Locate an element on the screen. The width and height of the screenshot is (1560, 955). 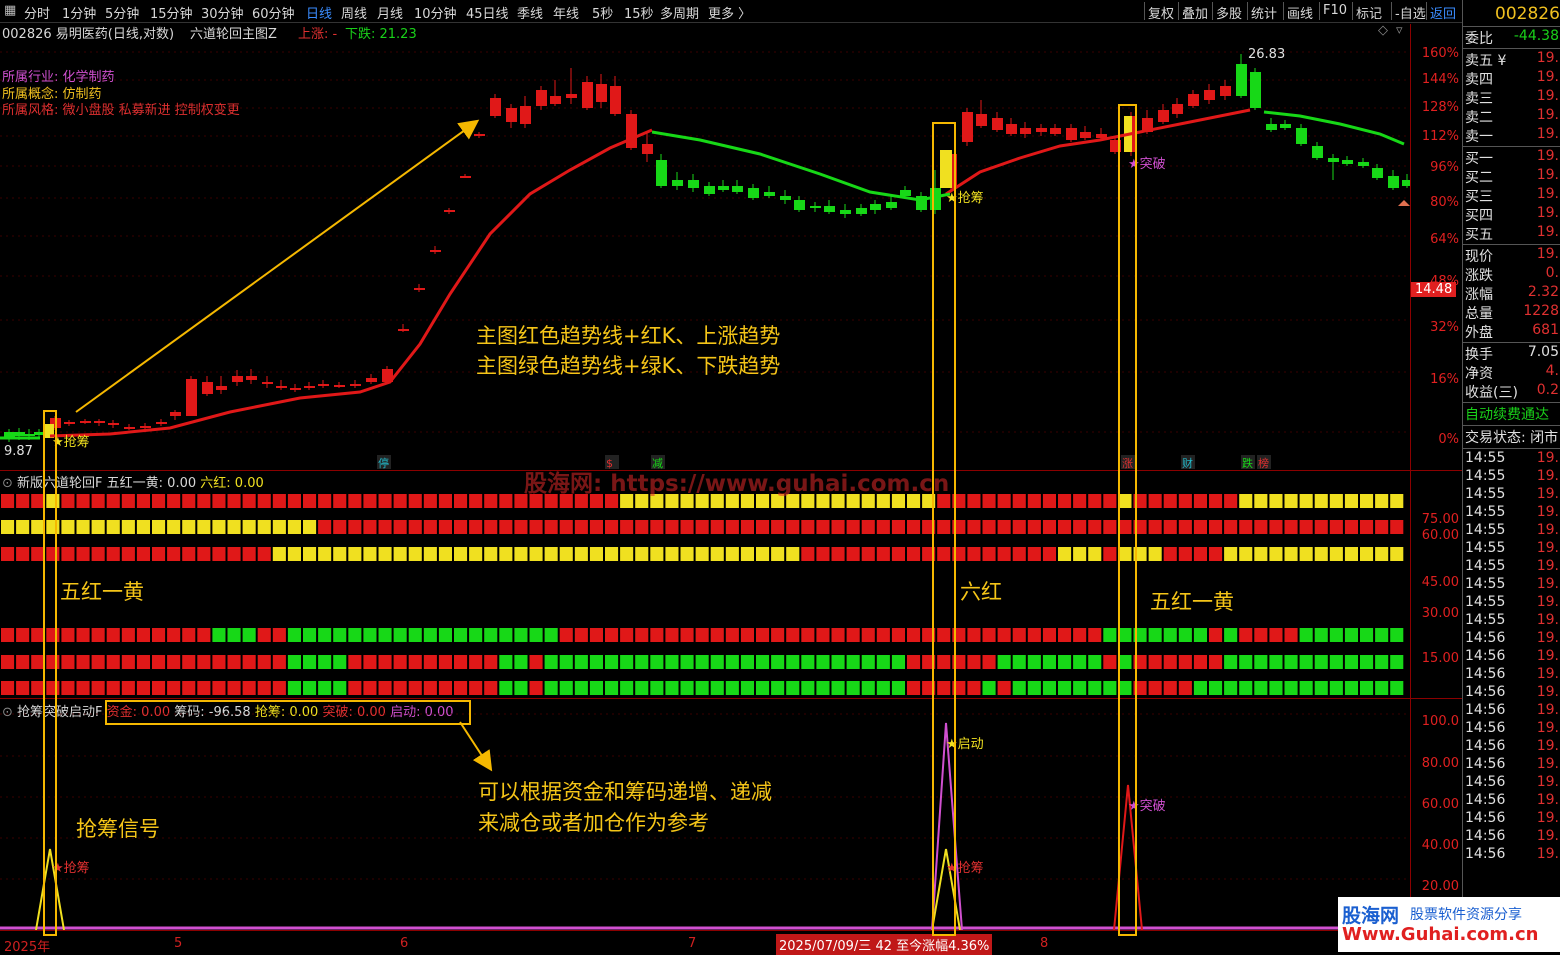
quote-key: 卖五 ¥ is located at coordinates (1486, 61).